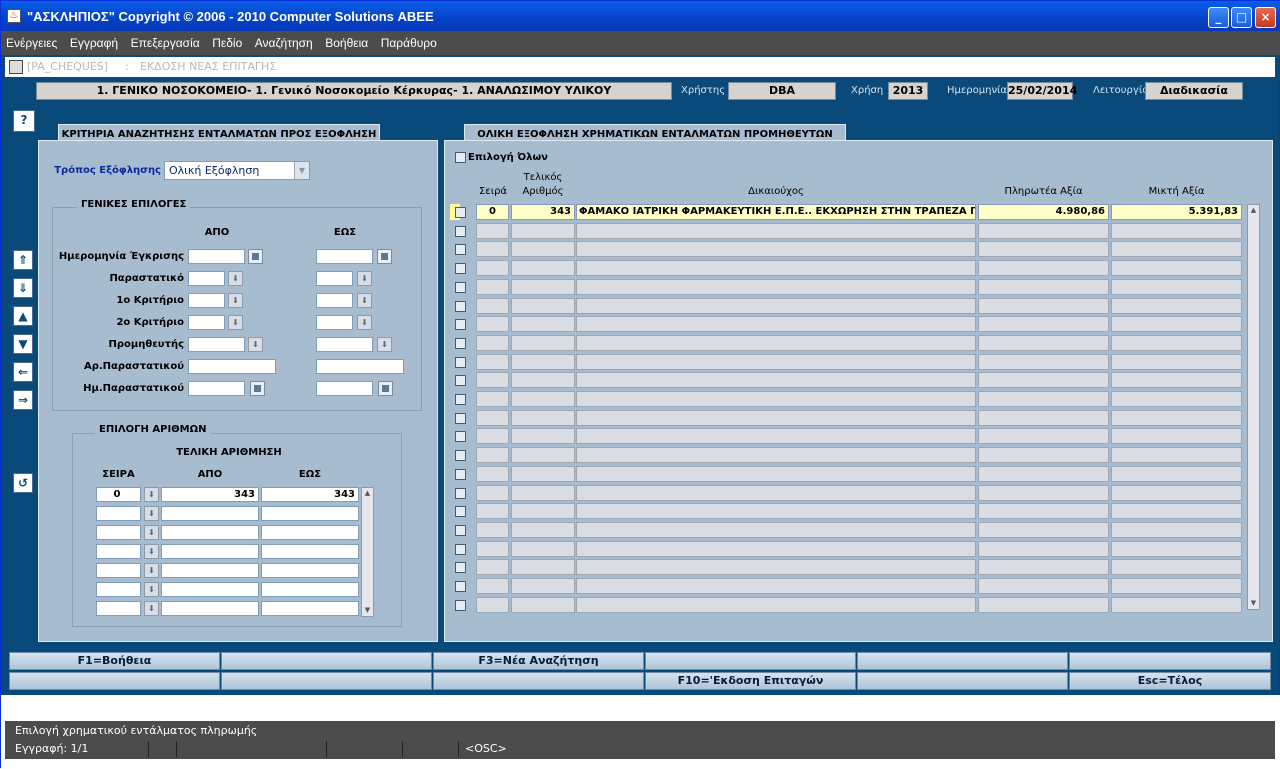 The height and width of the screenshot is (769, 1280). Describe the element at coordinates (206, 322) in the screenshot. I see `criterion2-from-input` at that location.